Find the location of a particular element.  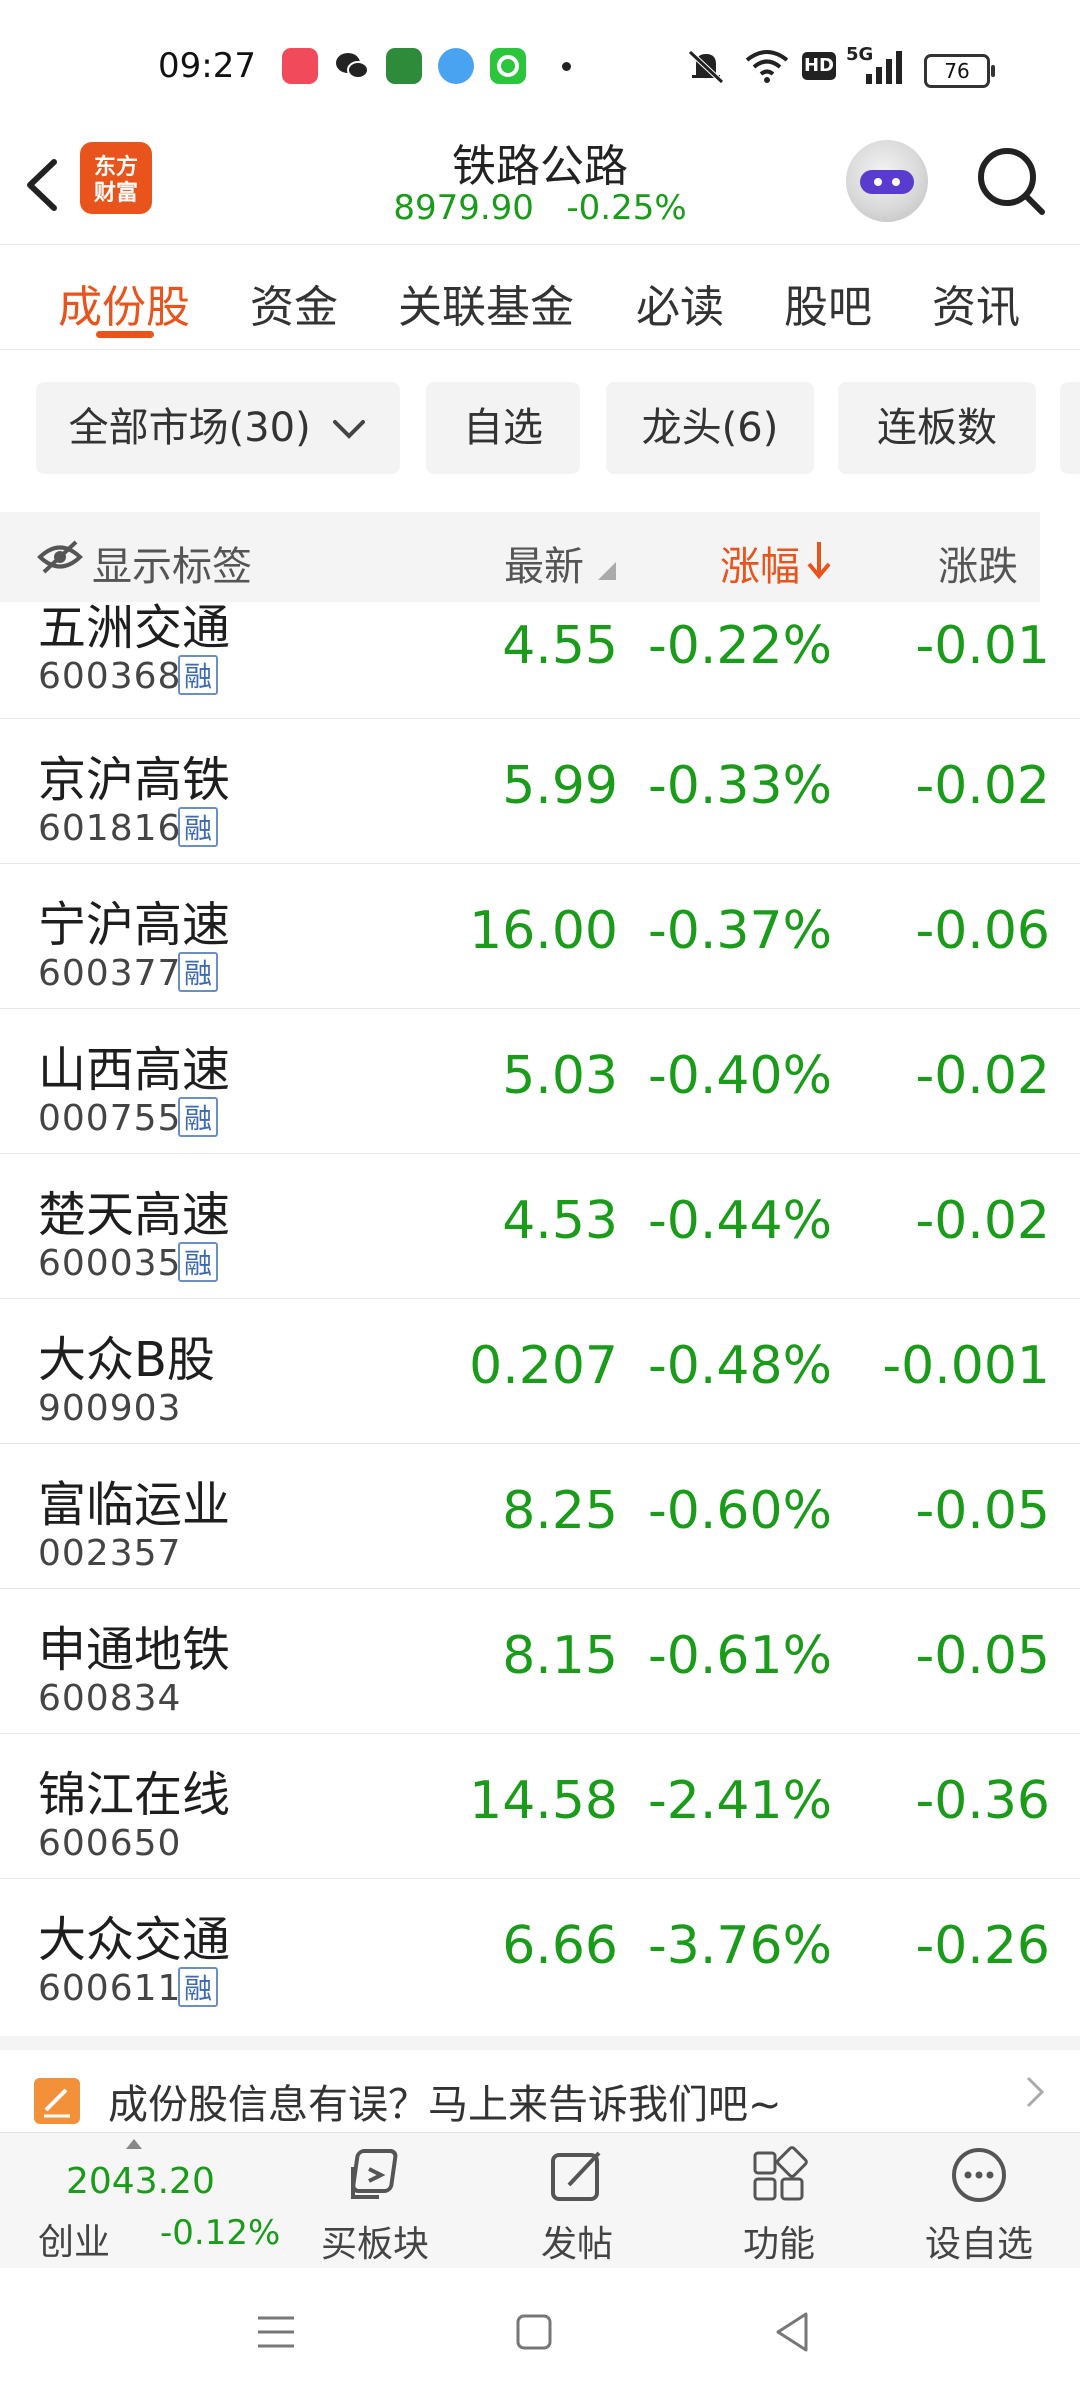

chevron-right-icon is located at coordinates (1036, 2097).